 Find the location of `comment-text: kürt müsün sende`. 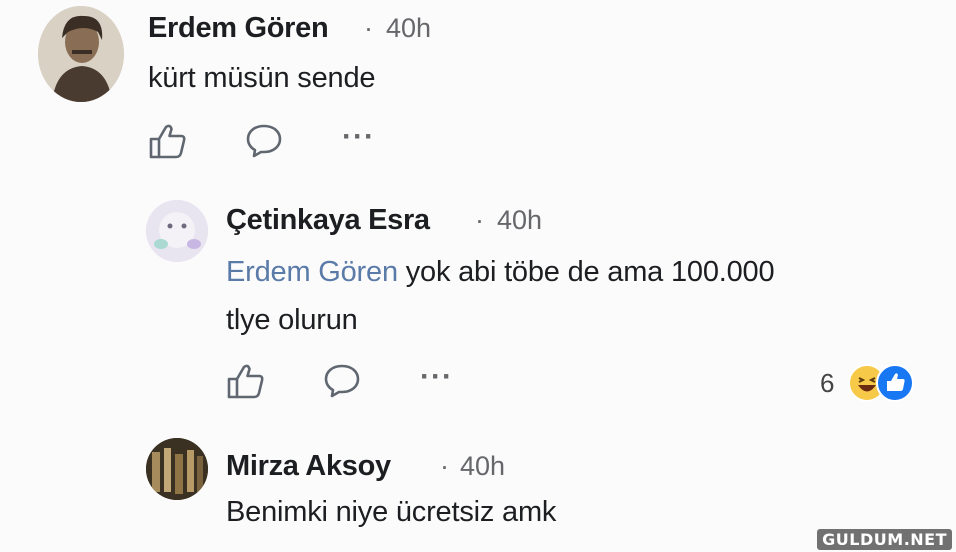

comment-text: kürt müsün sende is located at coordinates (262, 78).